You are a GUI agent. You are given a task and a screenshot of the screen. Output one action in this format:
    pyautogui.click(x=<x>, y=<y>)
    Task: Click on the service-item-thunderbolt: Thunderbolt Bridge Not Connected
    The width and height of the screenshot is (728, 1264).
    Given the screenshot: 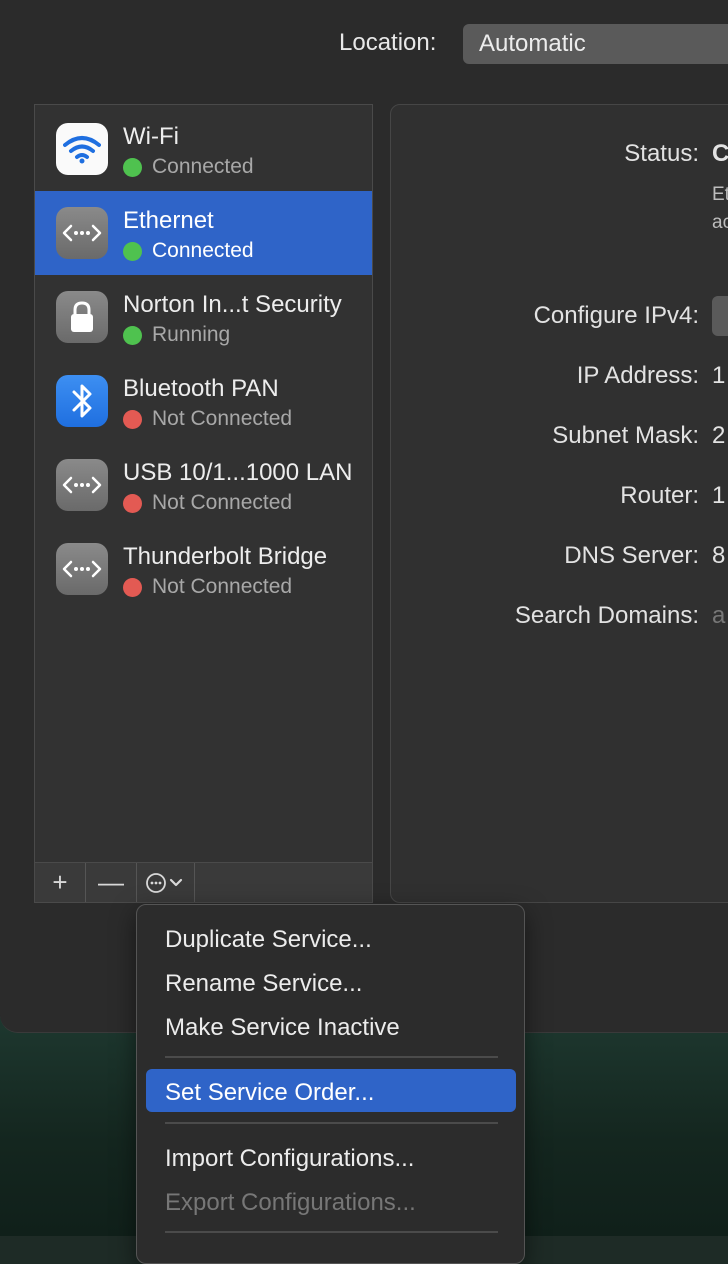 What is the action you would take?
    pyautogui.click(x=203, y=569)
    